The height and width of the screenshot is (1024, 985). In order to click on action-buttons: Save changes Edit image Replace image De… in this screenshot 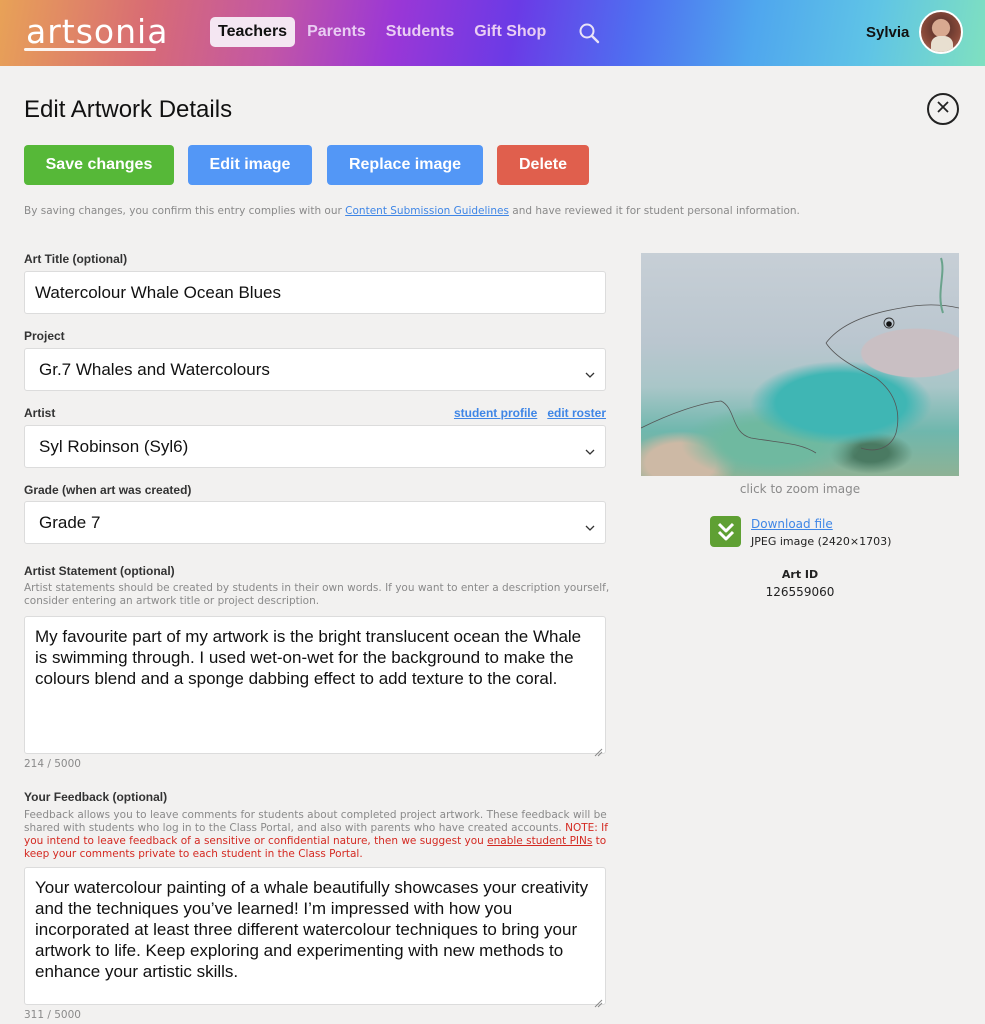, I will do `click(306, 165)`.